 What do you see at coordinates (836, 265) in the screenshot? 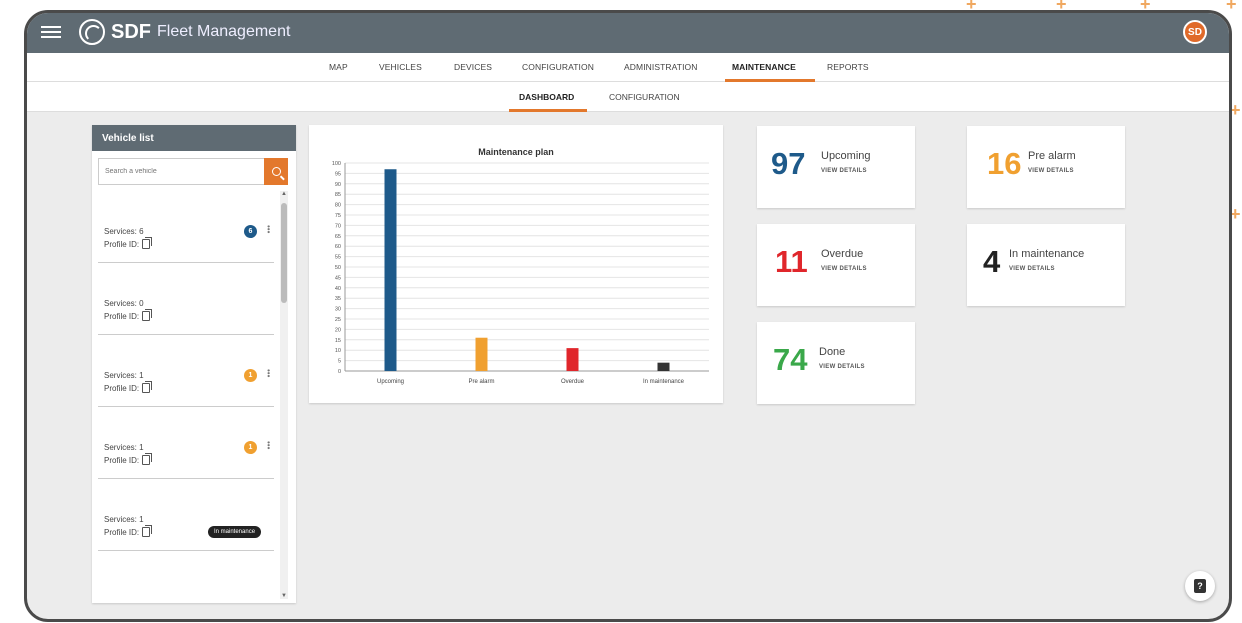
I see `stat-card-overdue: 11 Overdue VIEW DETAILS` at bounding box center [836, 265].